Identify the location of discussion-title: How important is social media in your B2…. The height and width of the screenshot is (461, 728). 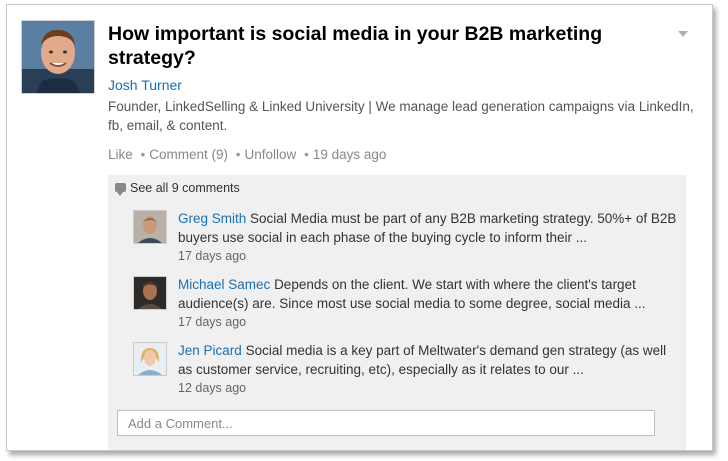
(378, 46).